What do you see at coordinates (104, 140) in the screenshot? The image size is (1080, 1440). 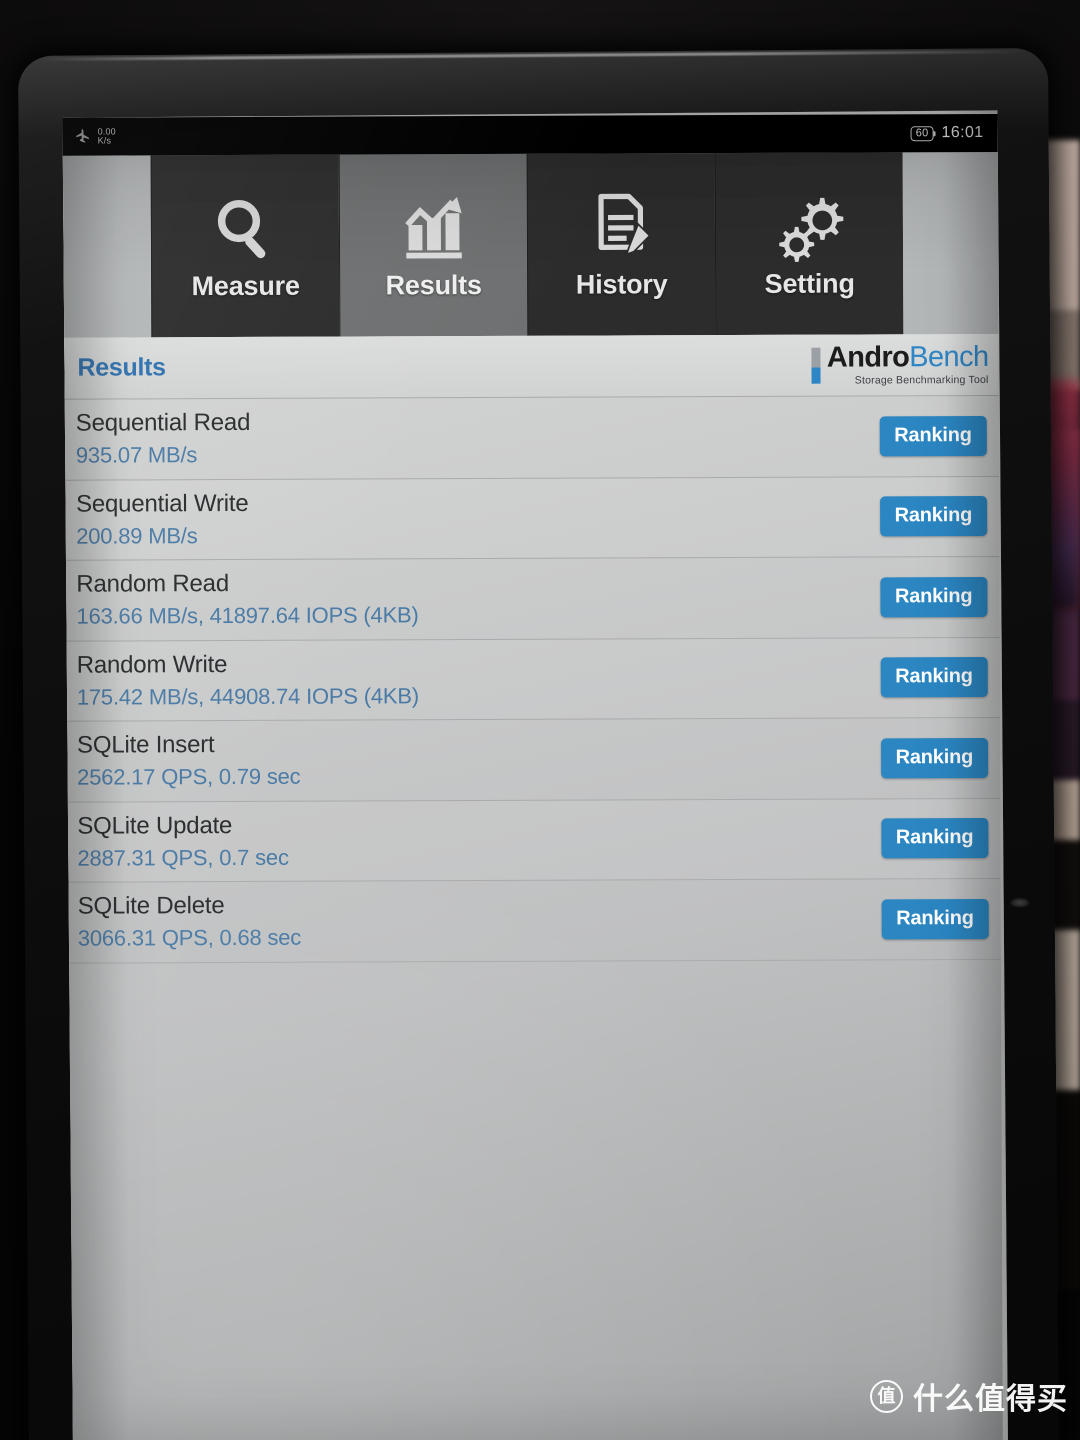 I see `network-speed-unit: K/s` at bounding box center [104, 140].